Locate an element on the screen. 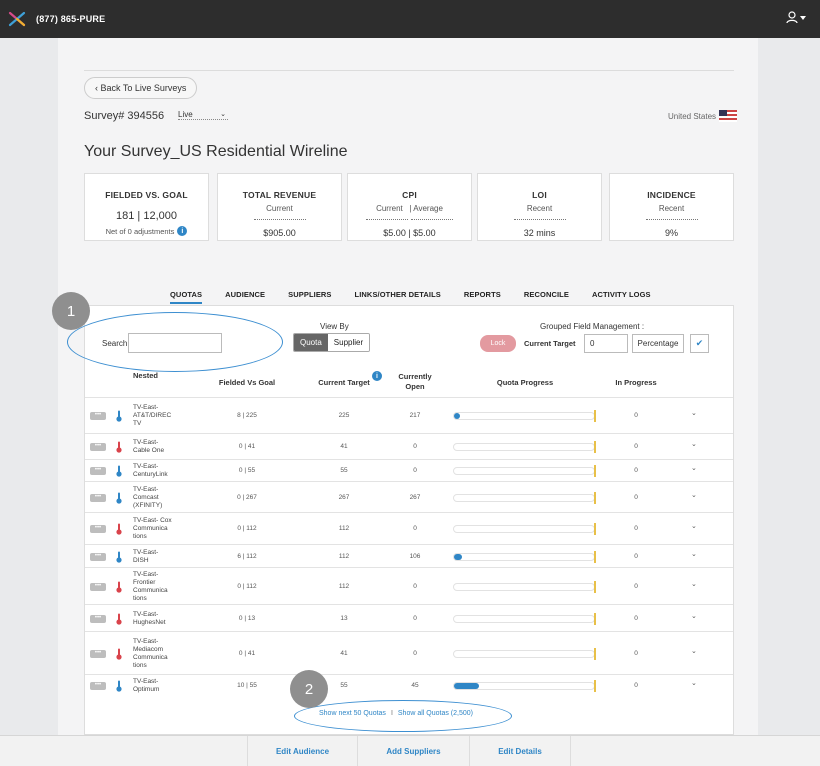  tab-activity-logs: ACTIVITY LOGS is located at coordinates (621, 297).